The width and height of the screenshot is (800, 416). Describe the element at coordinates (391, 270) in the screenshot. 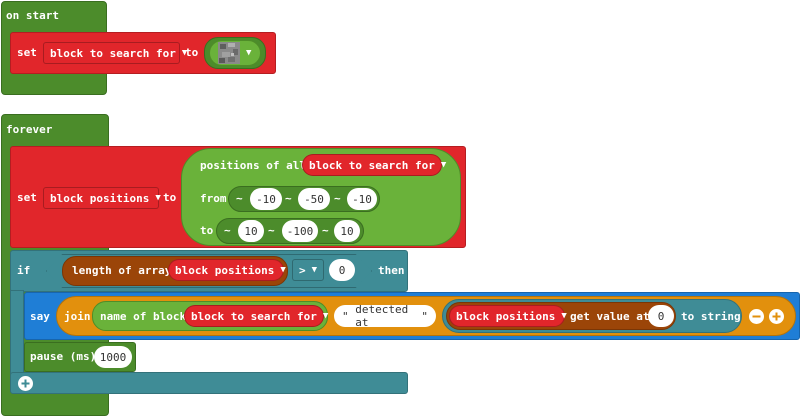

I see `then-label: then` at that location.